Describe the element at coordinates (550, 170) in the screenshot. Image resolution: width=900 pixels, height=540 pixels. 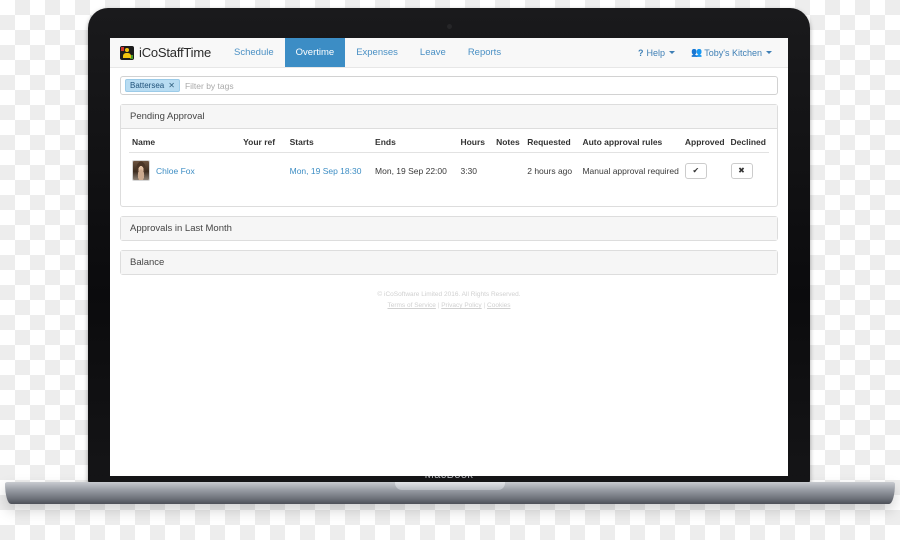
I see `cell-requested: 2 hours ago` at that location.